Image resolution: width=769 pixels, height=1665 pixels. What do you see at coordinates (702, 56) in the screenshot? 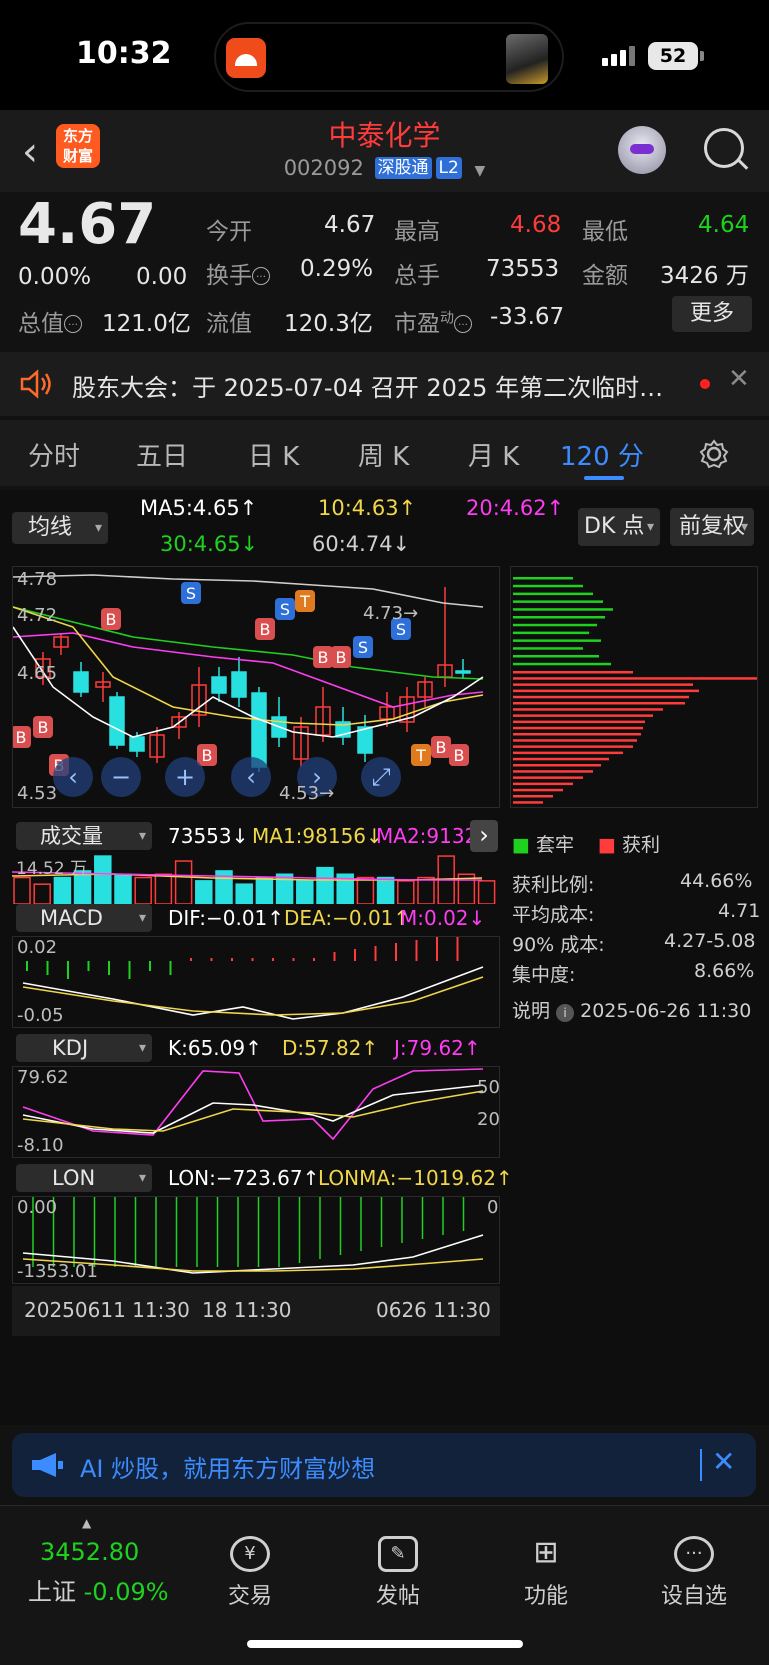
I see `battery-tip` at bounding box center [702, 56].